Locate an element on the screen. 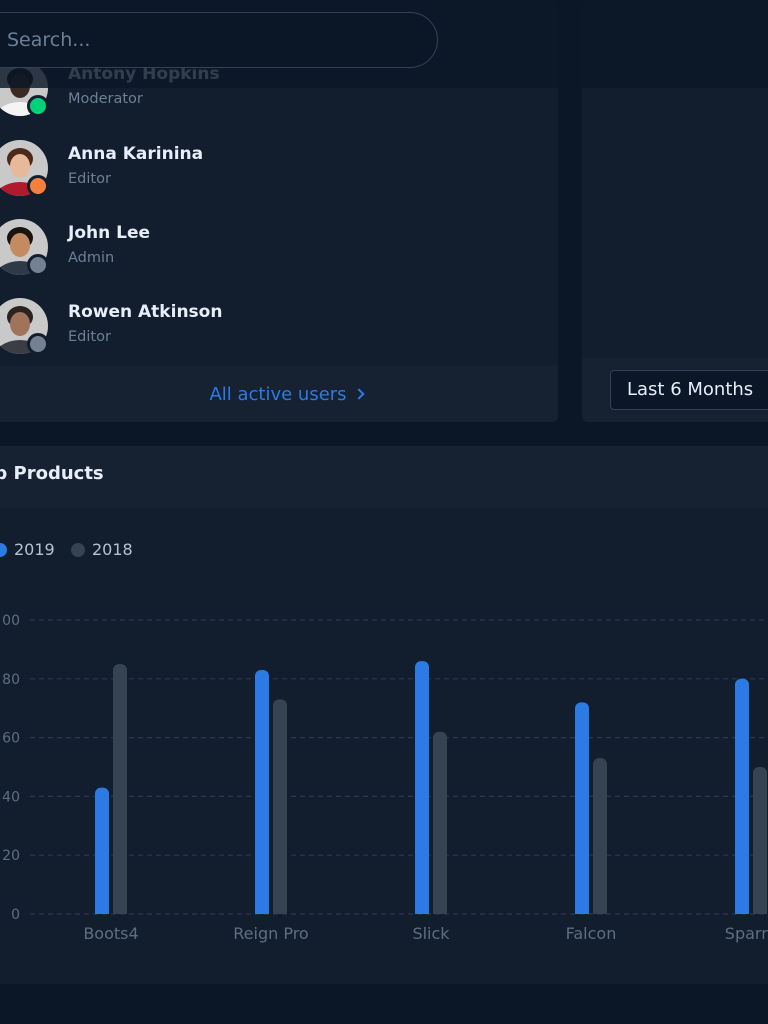 The height and width of the screenshot is (1024, 768). user-role: Moderator is located at coordinates (105, 99).